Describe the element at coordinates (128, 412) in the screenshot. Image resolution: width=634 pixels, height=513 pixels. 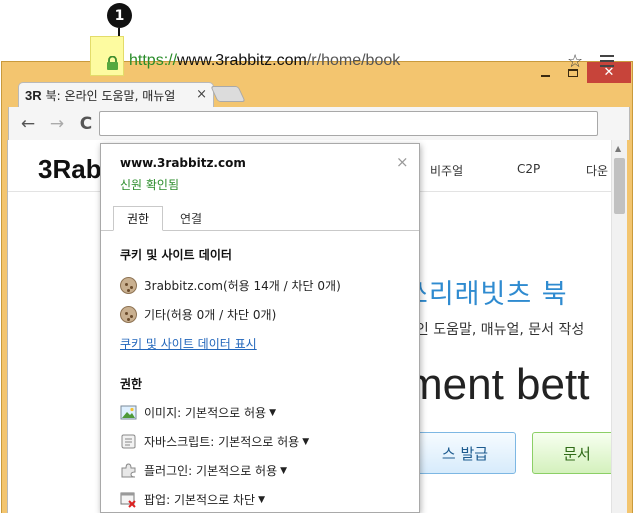
I see `image-icon` at that location.